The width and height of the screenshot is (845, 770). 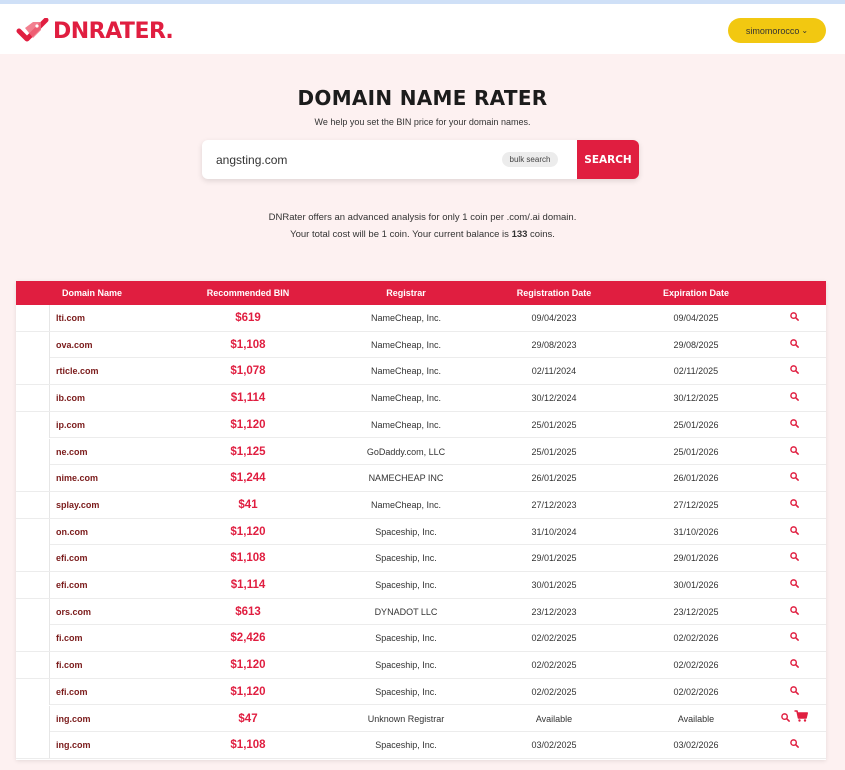 What do you see at coordinates (248, 504) in the screenshot?
I see `recommended-bin-cell: $41` at bounding box center [248, 504].